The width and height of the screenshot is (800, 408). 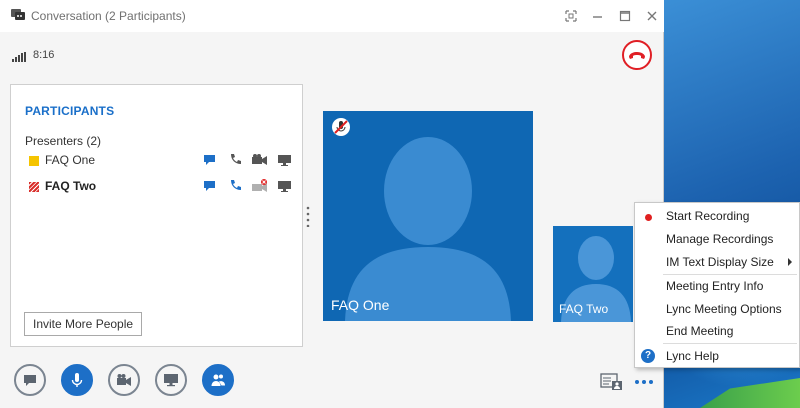 I want to click on microphone-muted-icon, so click(x=341, y=127).